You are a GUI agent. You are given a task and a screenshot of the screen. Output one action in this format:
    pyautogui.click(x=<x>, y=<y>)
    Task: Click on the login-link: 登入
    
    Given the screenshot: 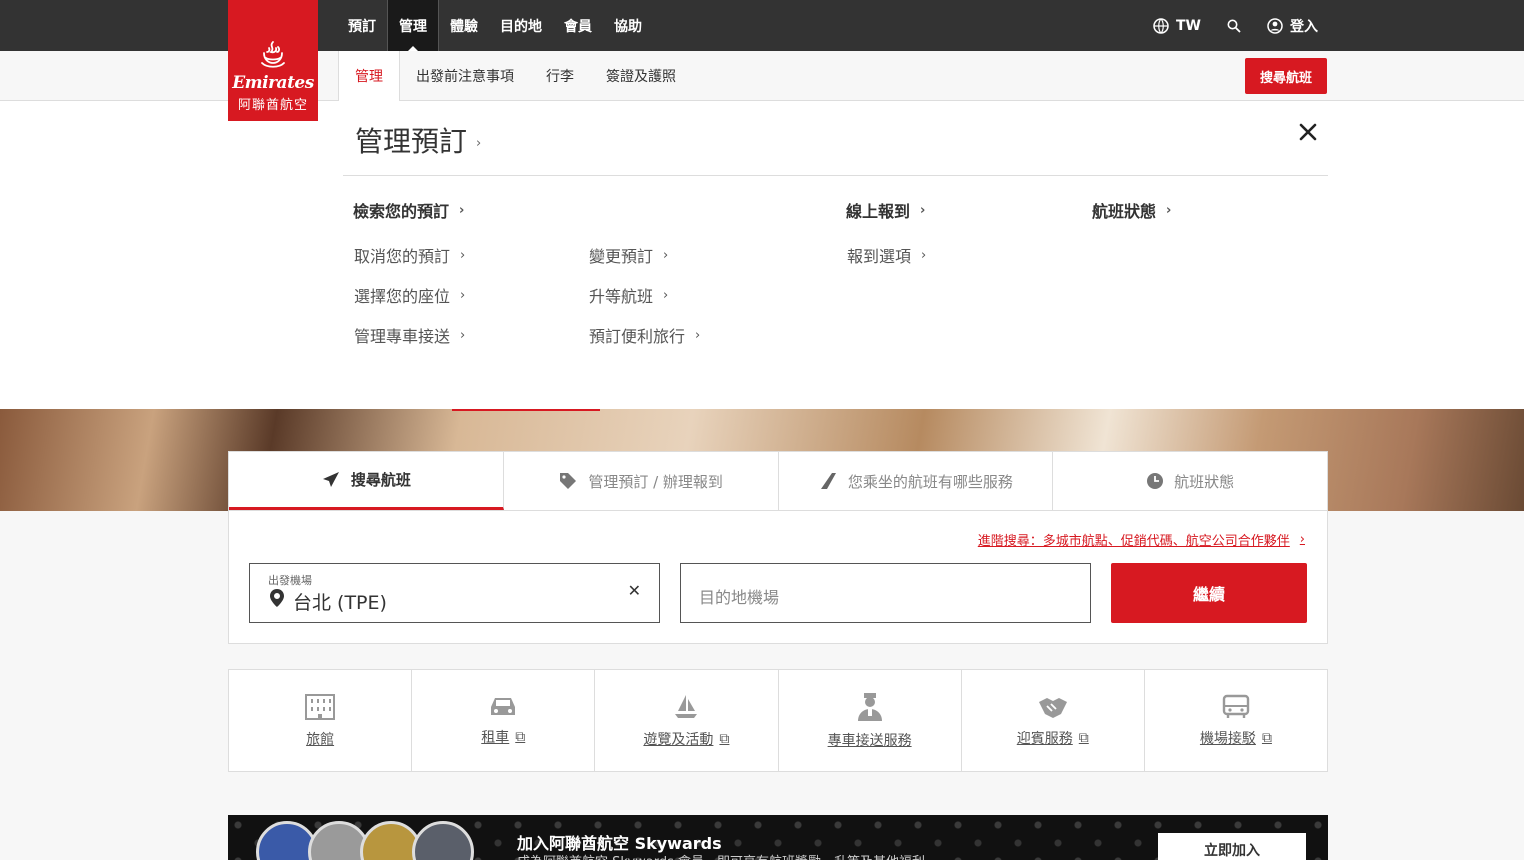 What is the action you would take?
    pyautogui.click(x=1292, y=26)
    